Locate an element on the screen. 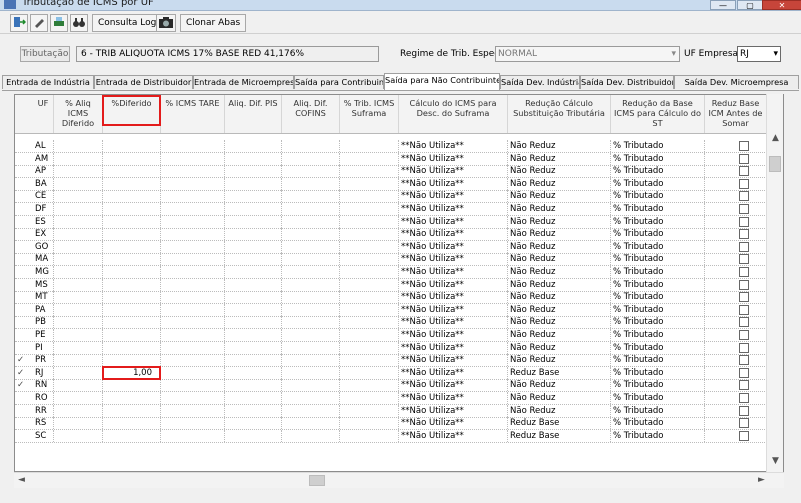  table-row: MS **Não Utiliza** Não Reduz% Tributado is located at coordinates (391, 285).